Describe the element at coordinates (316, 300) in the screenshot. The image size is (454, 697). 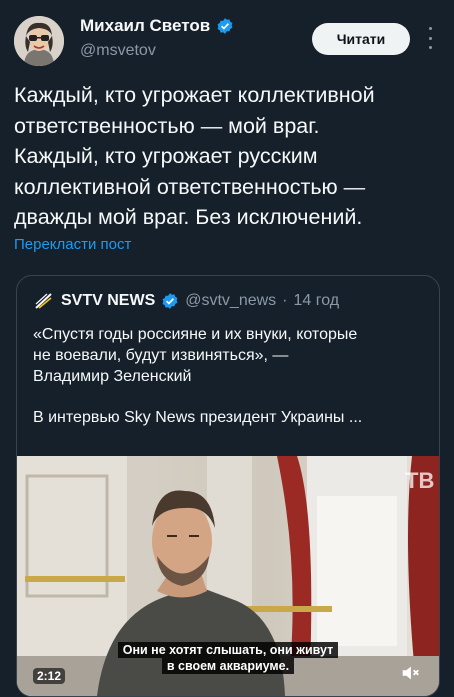
I see `quoted-post-time: 14 год` at that location.